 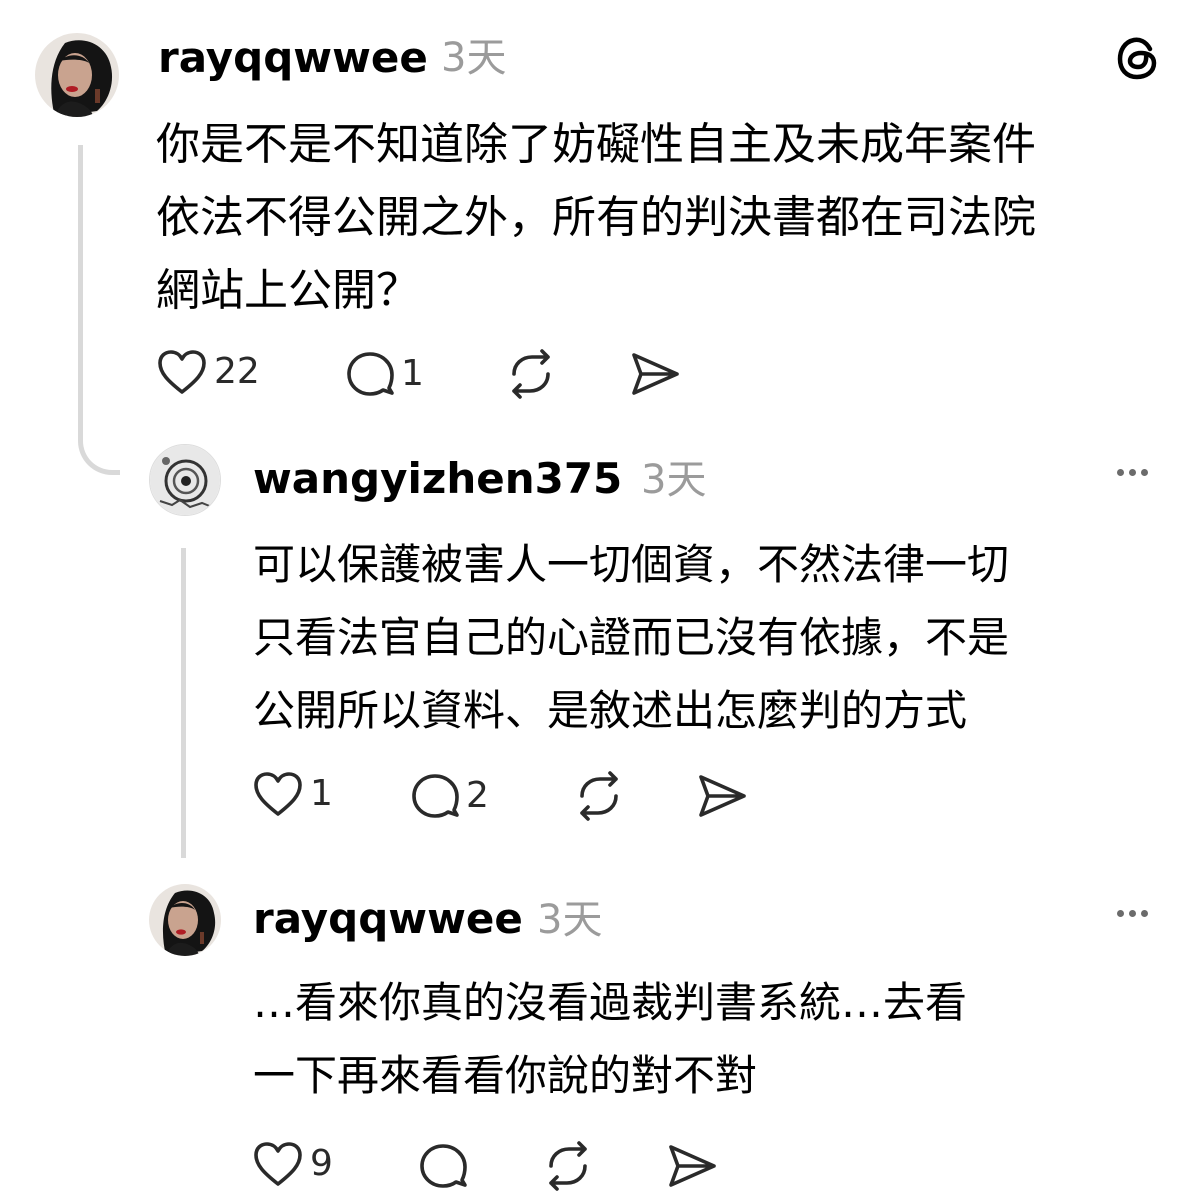 I want to click on comment-text-line: 你是不是不知道除了妨礙性自主及未成年案件, so click(x=596, y=144).